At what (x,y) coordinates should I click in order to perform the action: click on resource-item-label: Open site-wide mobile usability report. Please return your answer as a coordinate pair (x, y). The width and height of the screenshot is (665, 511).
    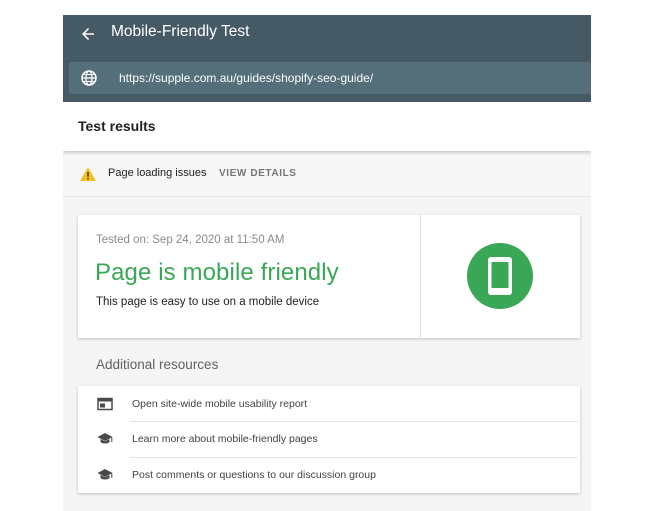
    Looking at the image, I should click on (220, 404).